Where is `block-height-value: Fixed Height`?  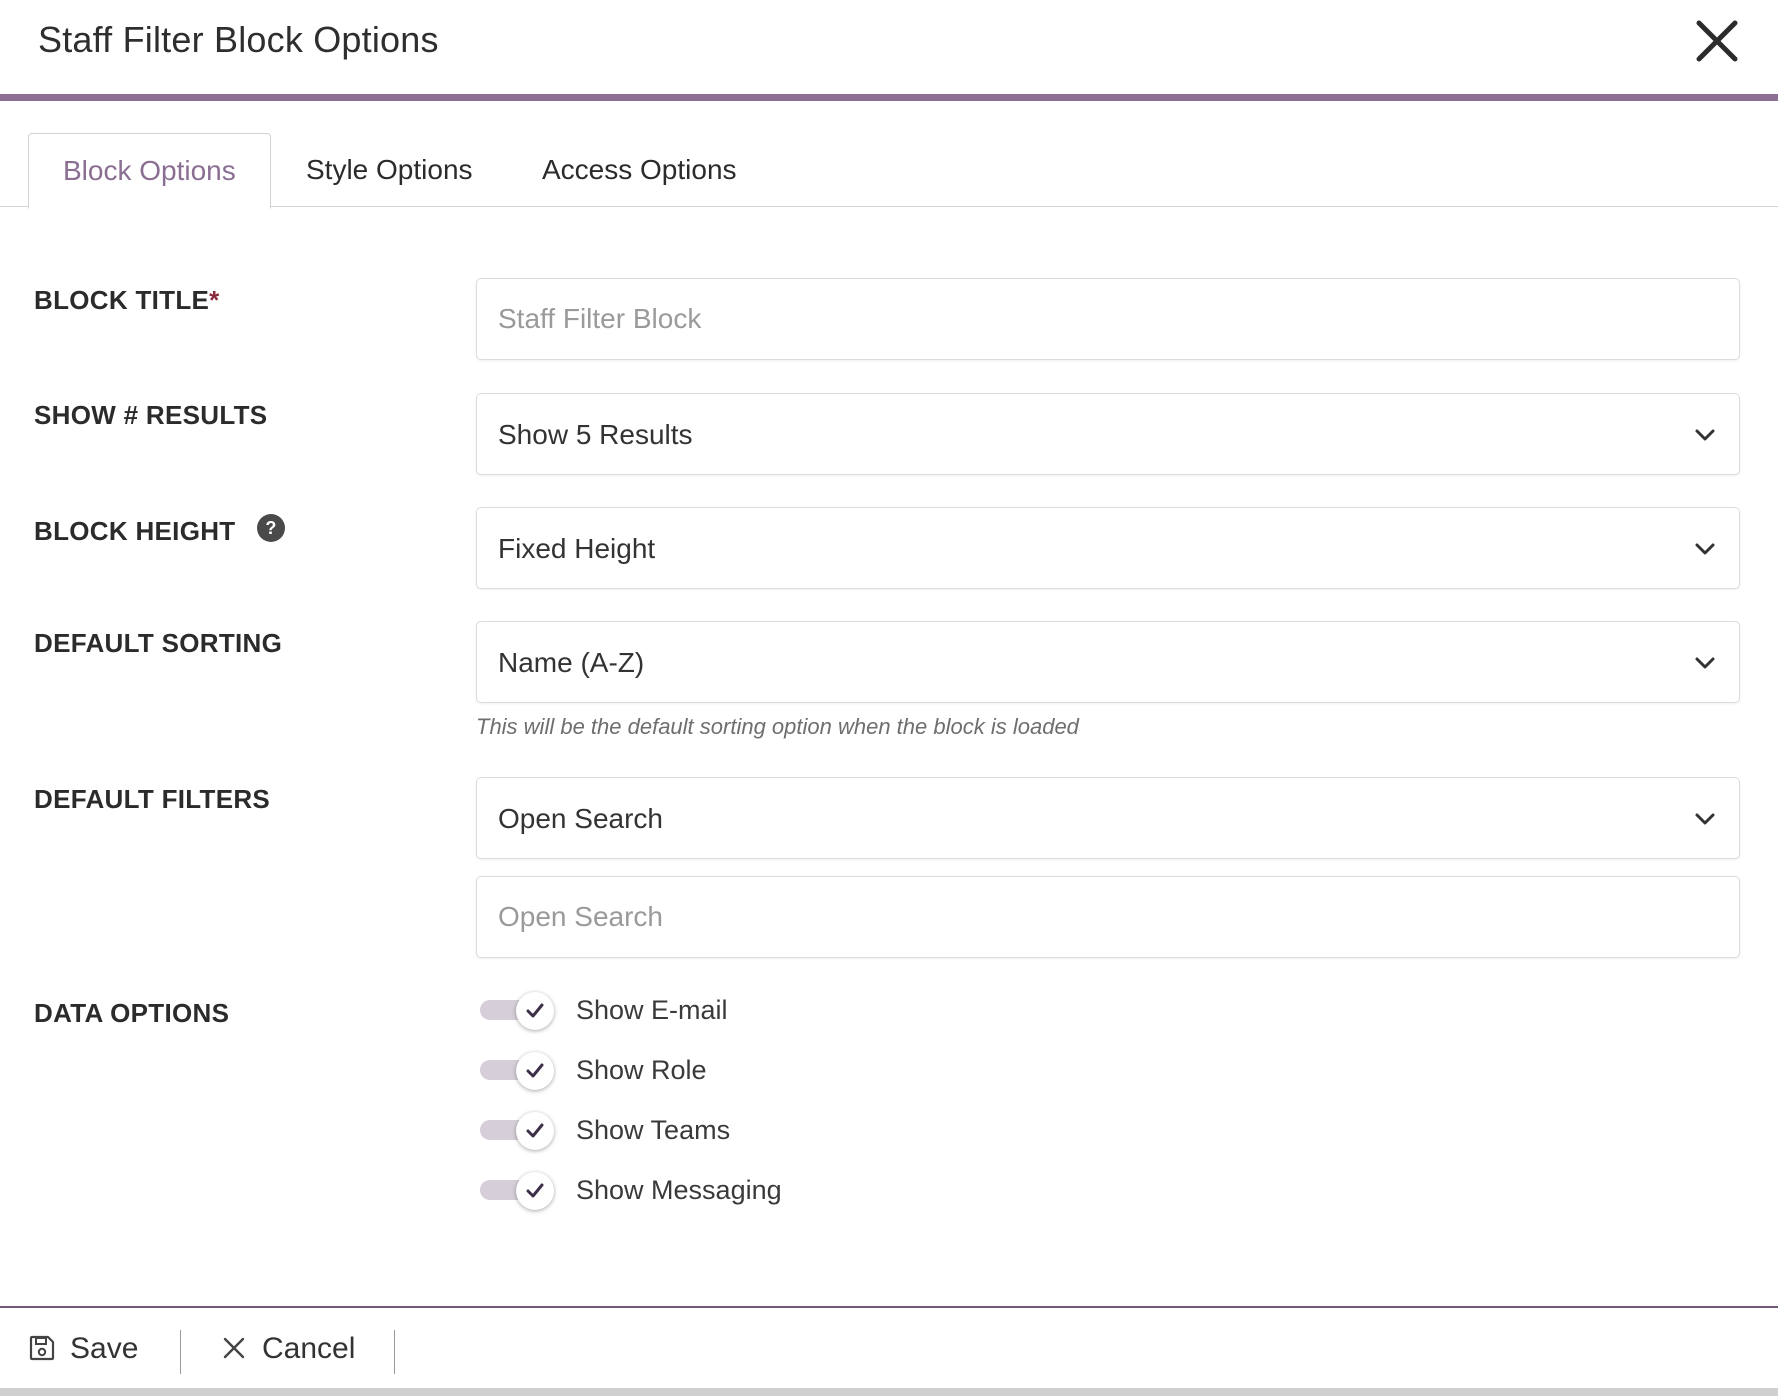 block-height-value: Fixed Height is located at coordinates (577, 548).